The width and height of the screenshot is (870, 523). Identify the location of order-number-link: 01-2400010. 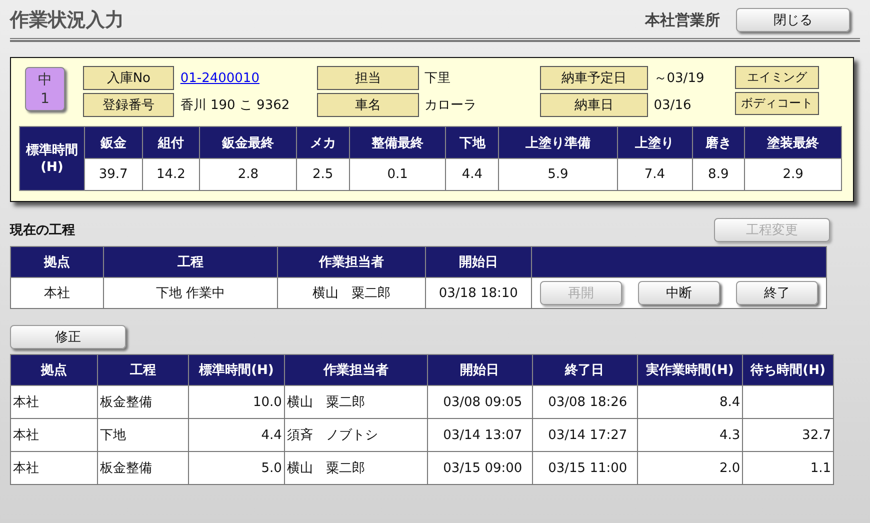
(248, 78).